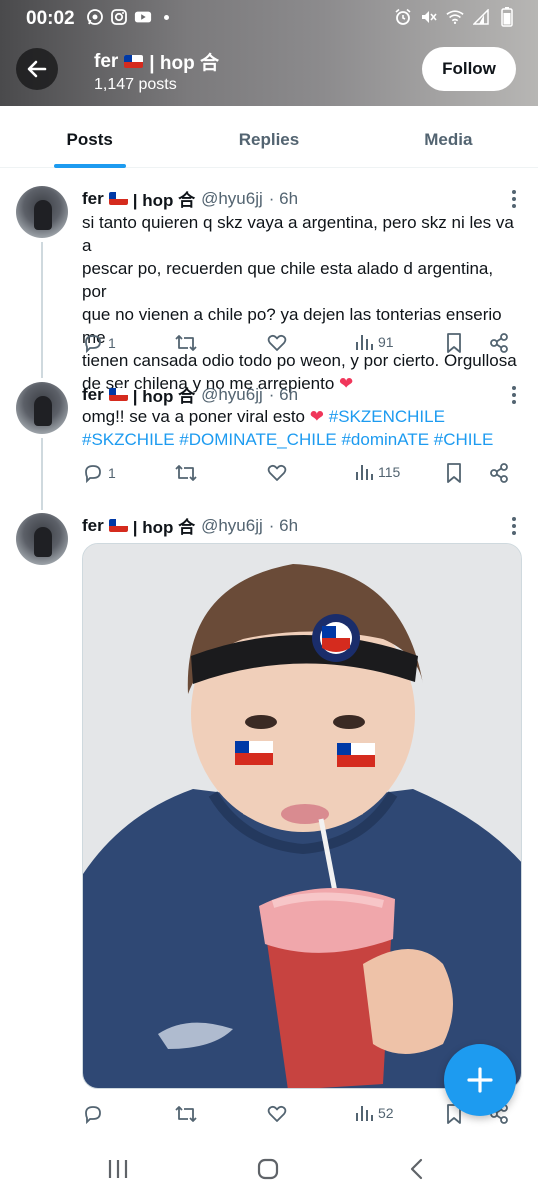 This screenshot has width=538, height=1200. What do you see at coordinates (481, 17) in the screenshot?
I see `signal-icon` at bounding box center [481, 17].